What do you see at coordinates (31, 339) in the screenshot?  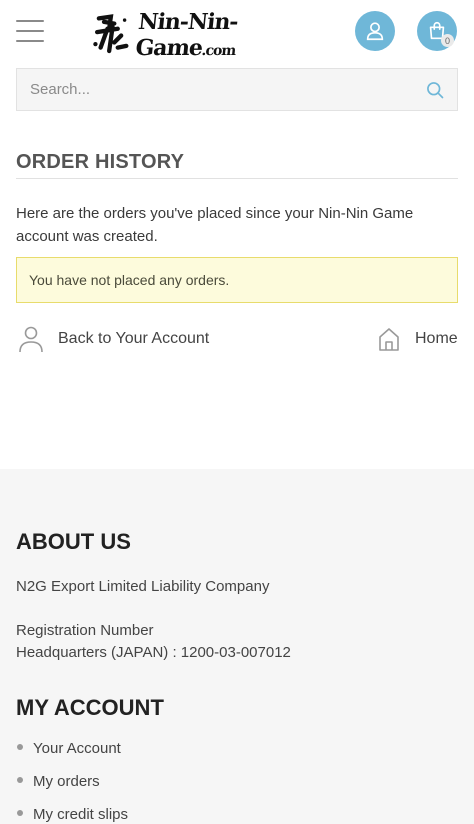 I see `user-outline-icon` at bounding box center [31, 339].